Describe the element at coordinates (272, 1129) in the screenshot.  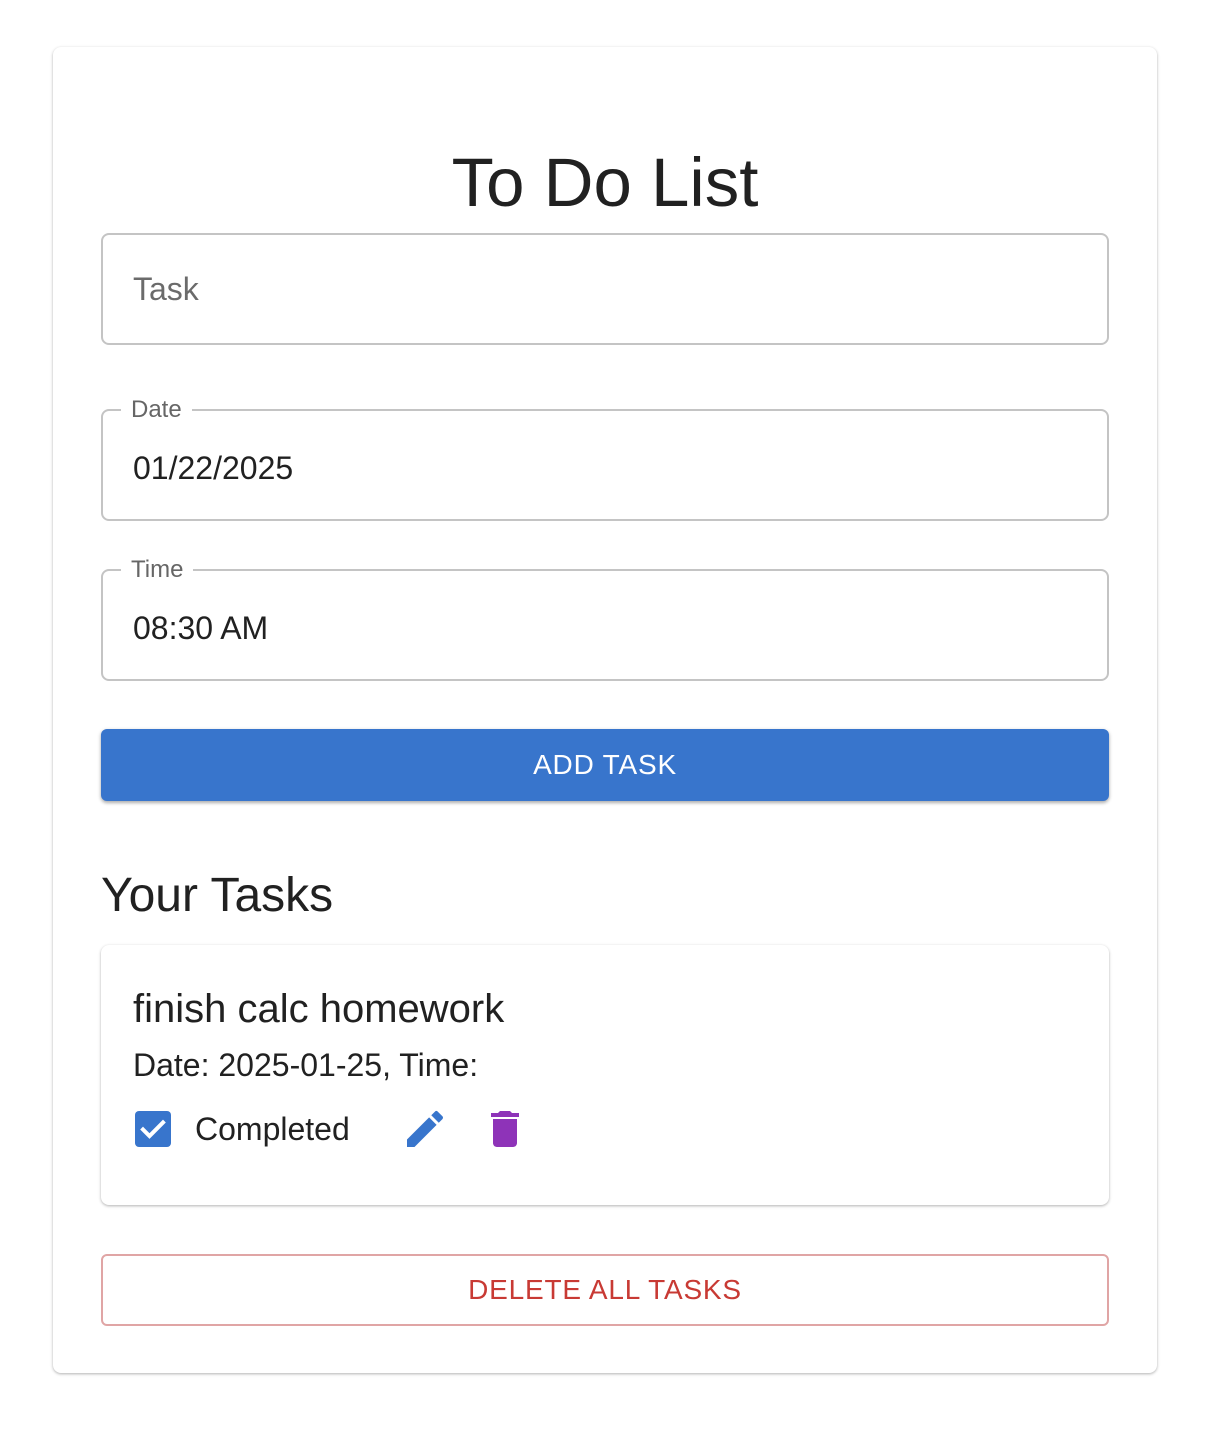
I see `completed-label: Completed` at that location.